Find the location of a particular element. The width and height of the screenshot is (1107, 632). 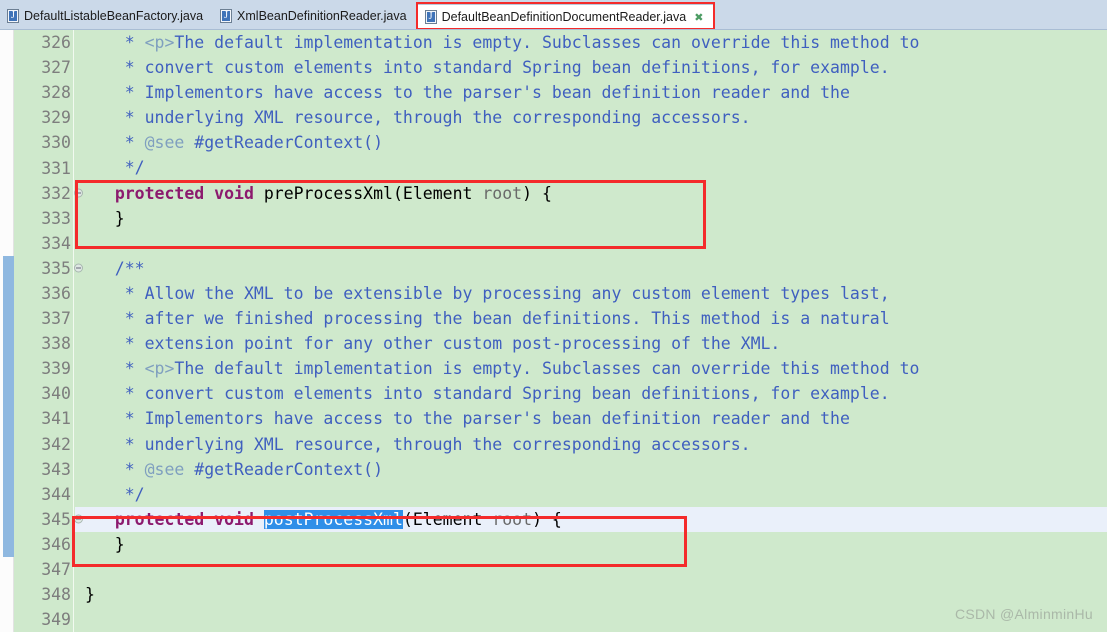

selected-token: postProcessXml is located at coordinates (333, 519).